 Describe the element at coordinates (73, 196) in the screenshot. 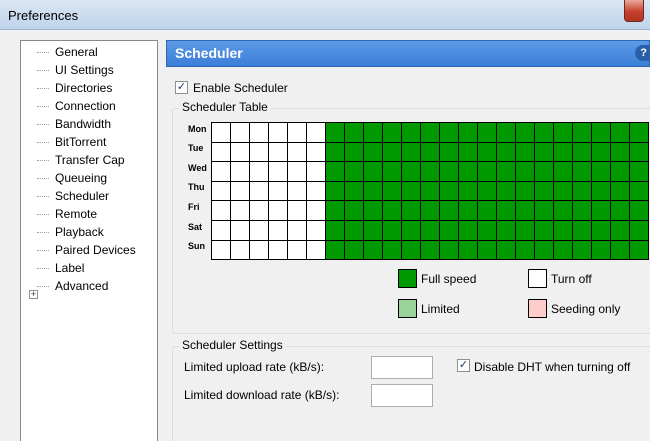

I see `tree-item-scheduler: Scheduler` at that location.